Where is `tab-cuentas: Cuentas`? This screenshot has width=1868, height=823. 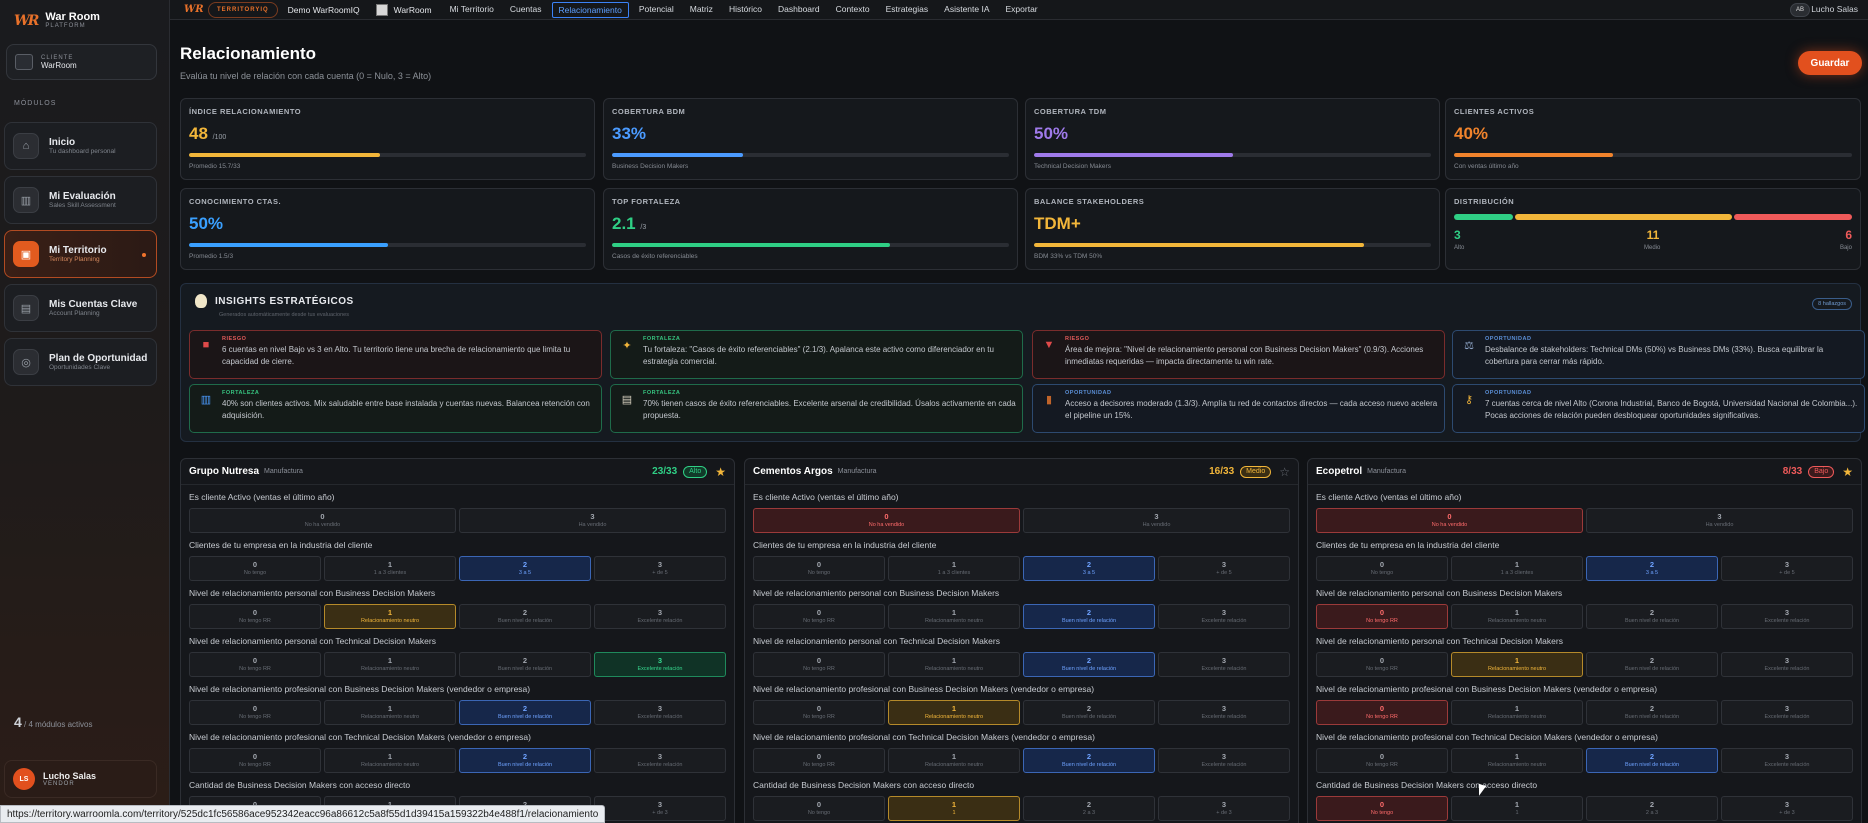
tab-cuentas: Cuentas is located at coordinates (526, 10).